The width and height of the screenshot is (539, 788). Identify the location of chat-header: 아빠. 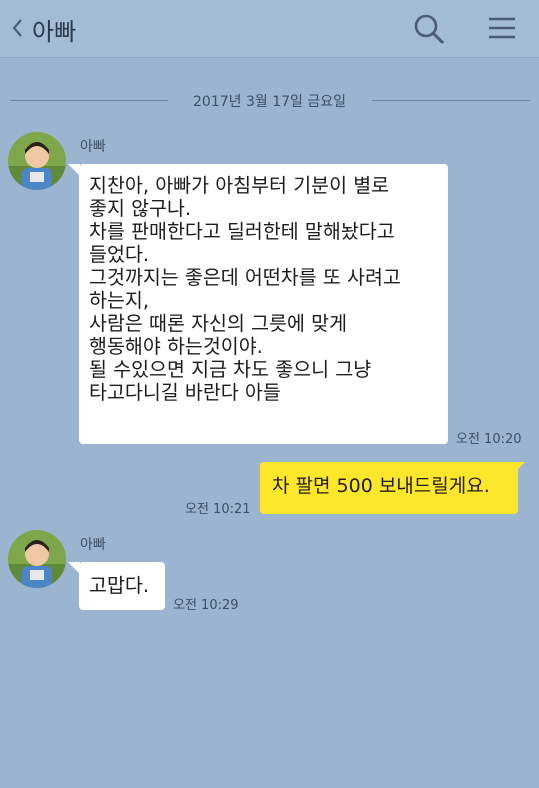
(269, 29).